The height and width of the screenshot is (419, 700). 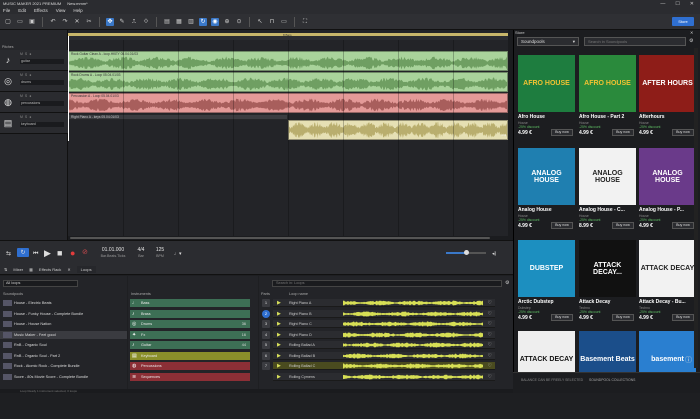 What do you see at coordinates (190, 313) in the screenshot?
I see `instrument-item: ♪ Brass` at bounding box center [190, 313].